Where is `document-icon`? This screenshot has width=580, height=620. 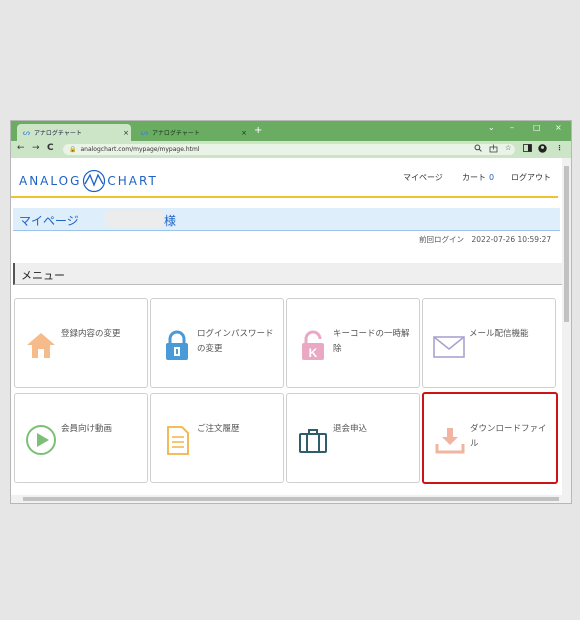 document-icon is located at coordinates (178, 440).